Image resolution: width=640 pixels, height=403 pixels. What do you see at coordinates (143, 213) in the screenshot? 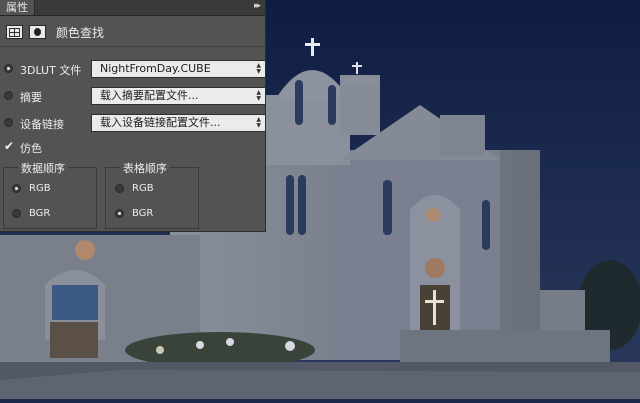
I see `table-order-bgr-label: BGR` at bounding box center [143, 213].